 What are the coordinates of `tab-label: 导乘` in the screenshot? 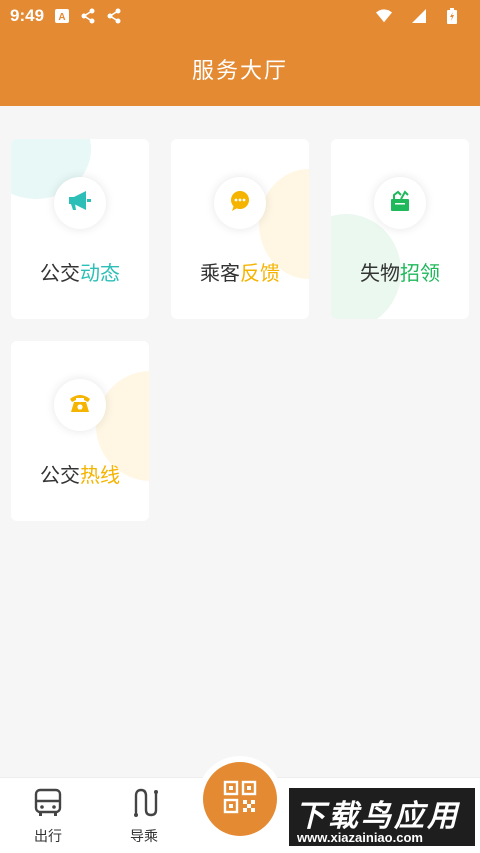 It's located at (144, 837).